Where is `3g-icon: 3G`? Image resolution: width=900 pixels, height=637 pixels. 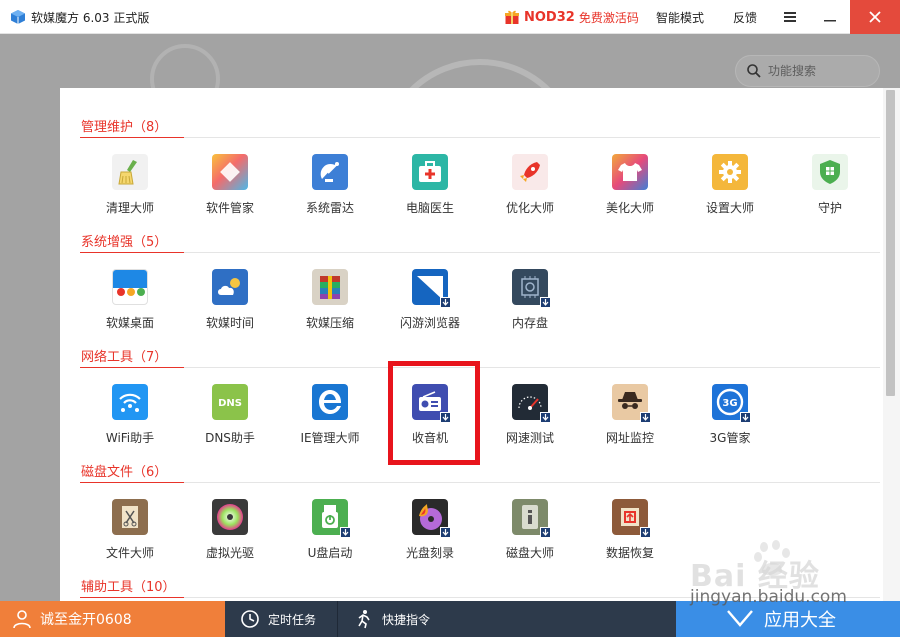
3g-icon: 3G is located at coordinates (731, 403).